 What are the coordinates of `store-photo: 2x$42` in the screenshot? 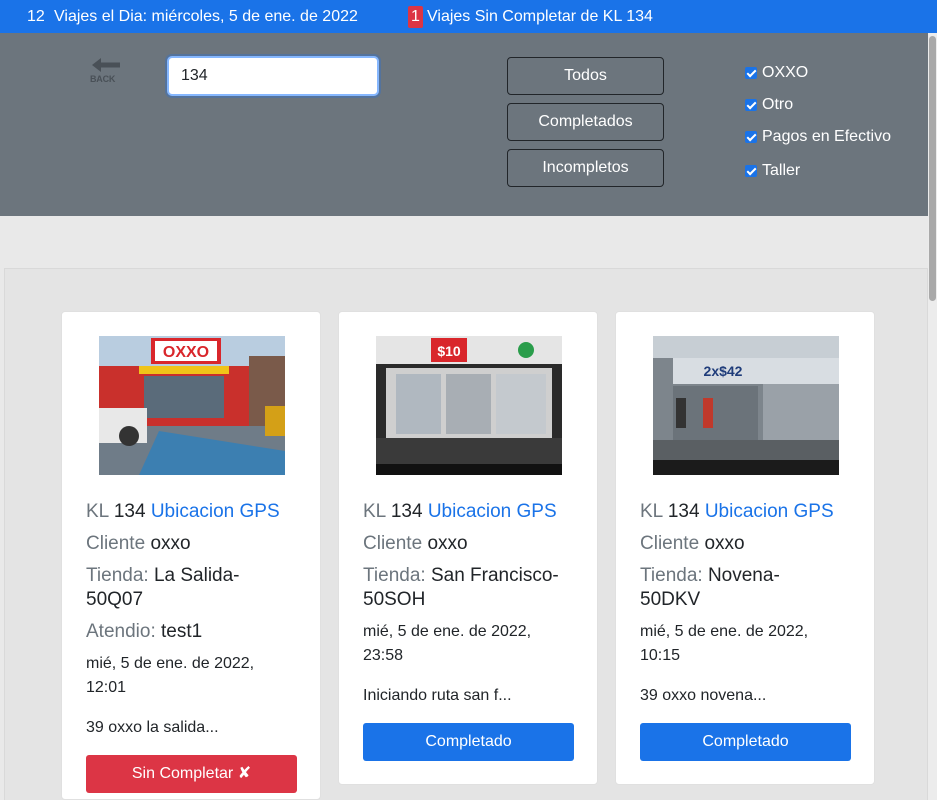 It's located at (746, 405).